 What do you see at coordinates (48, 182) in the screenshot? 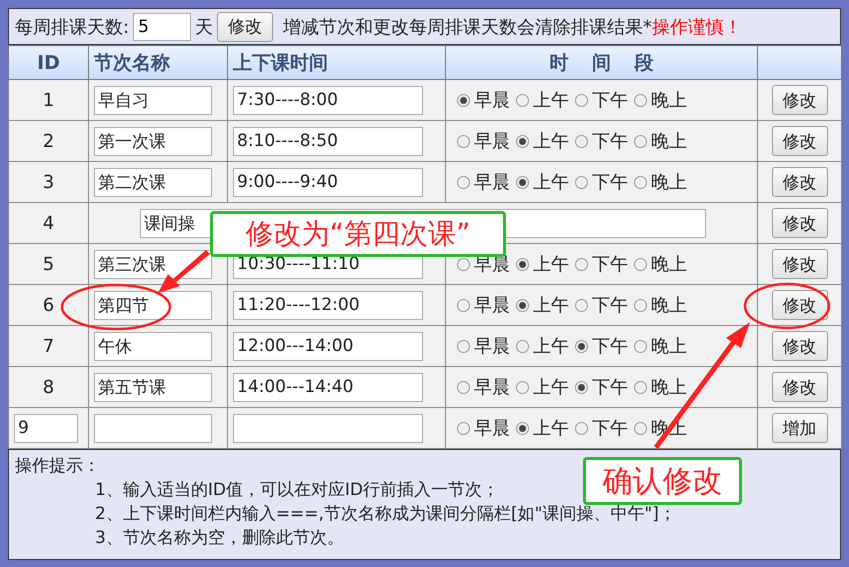
I see `id-text: 3` at bounding box center [48, 182].